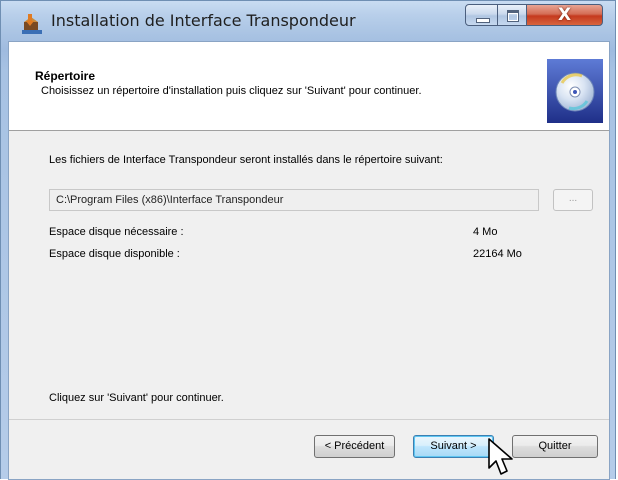  I want to click on space-available-label: Espace disque disponible :, so click(114, 254).